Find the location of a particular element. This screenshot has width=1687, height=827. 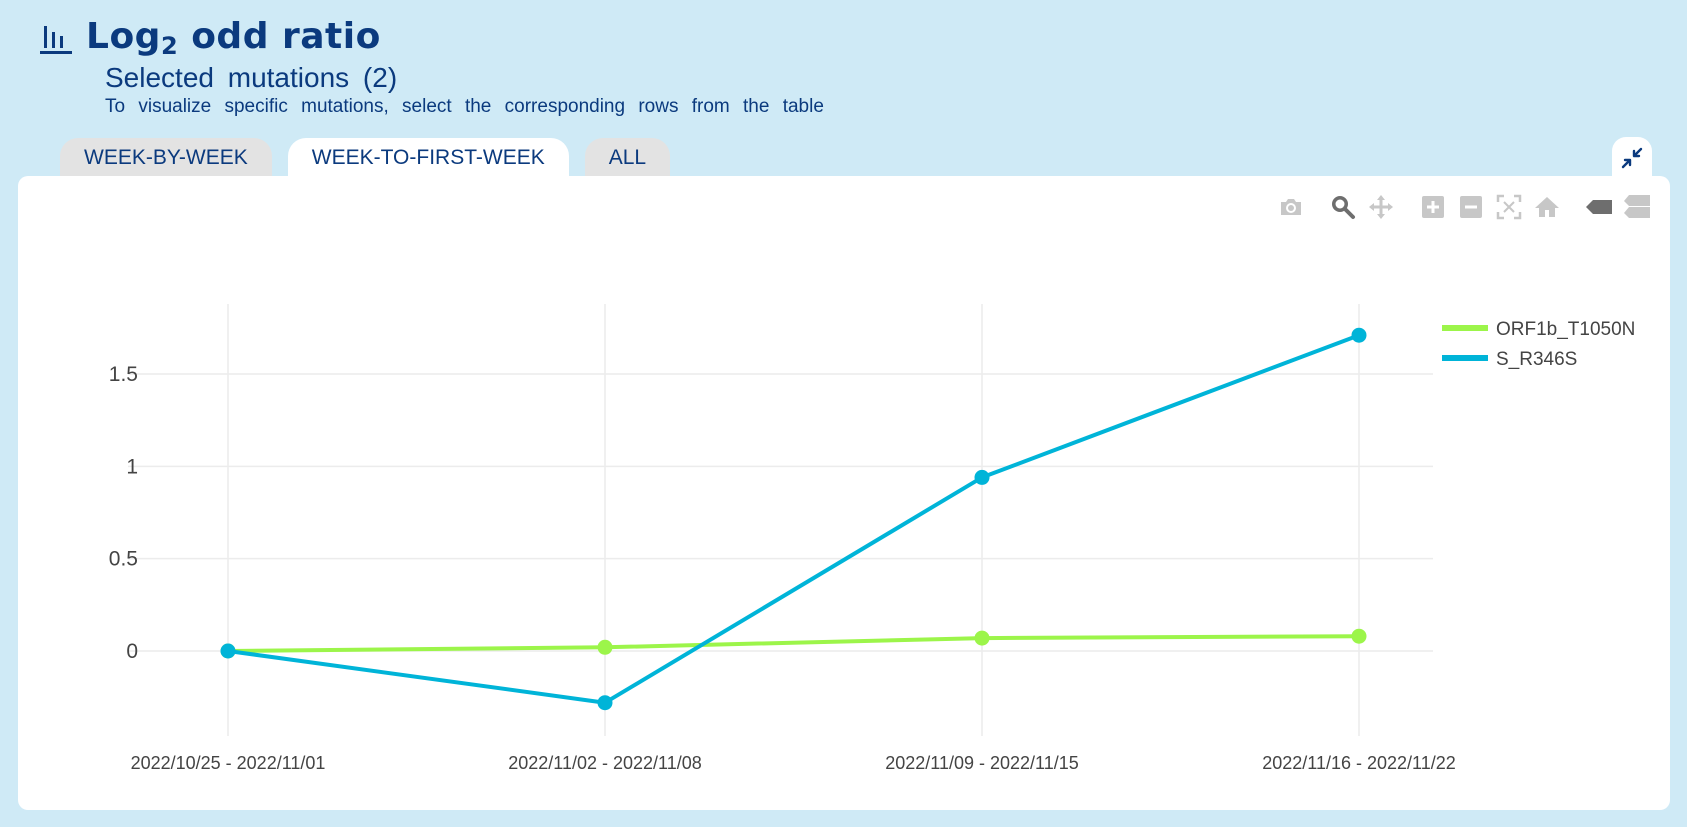

x-tick-label: 2022/10/25 - 2022/11/01 is located at coordinates (228, 763).